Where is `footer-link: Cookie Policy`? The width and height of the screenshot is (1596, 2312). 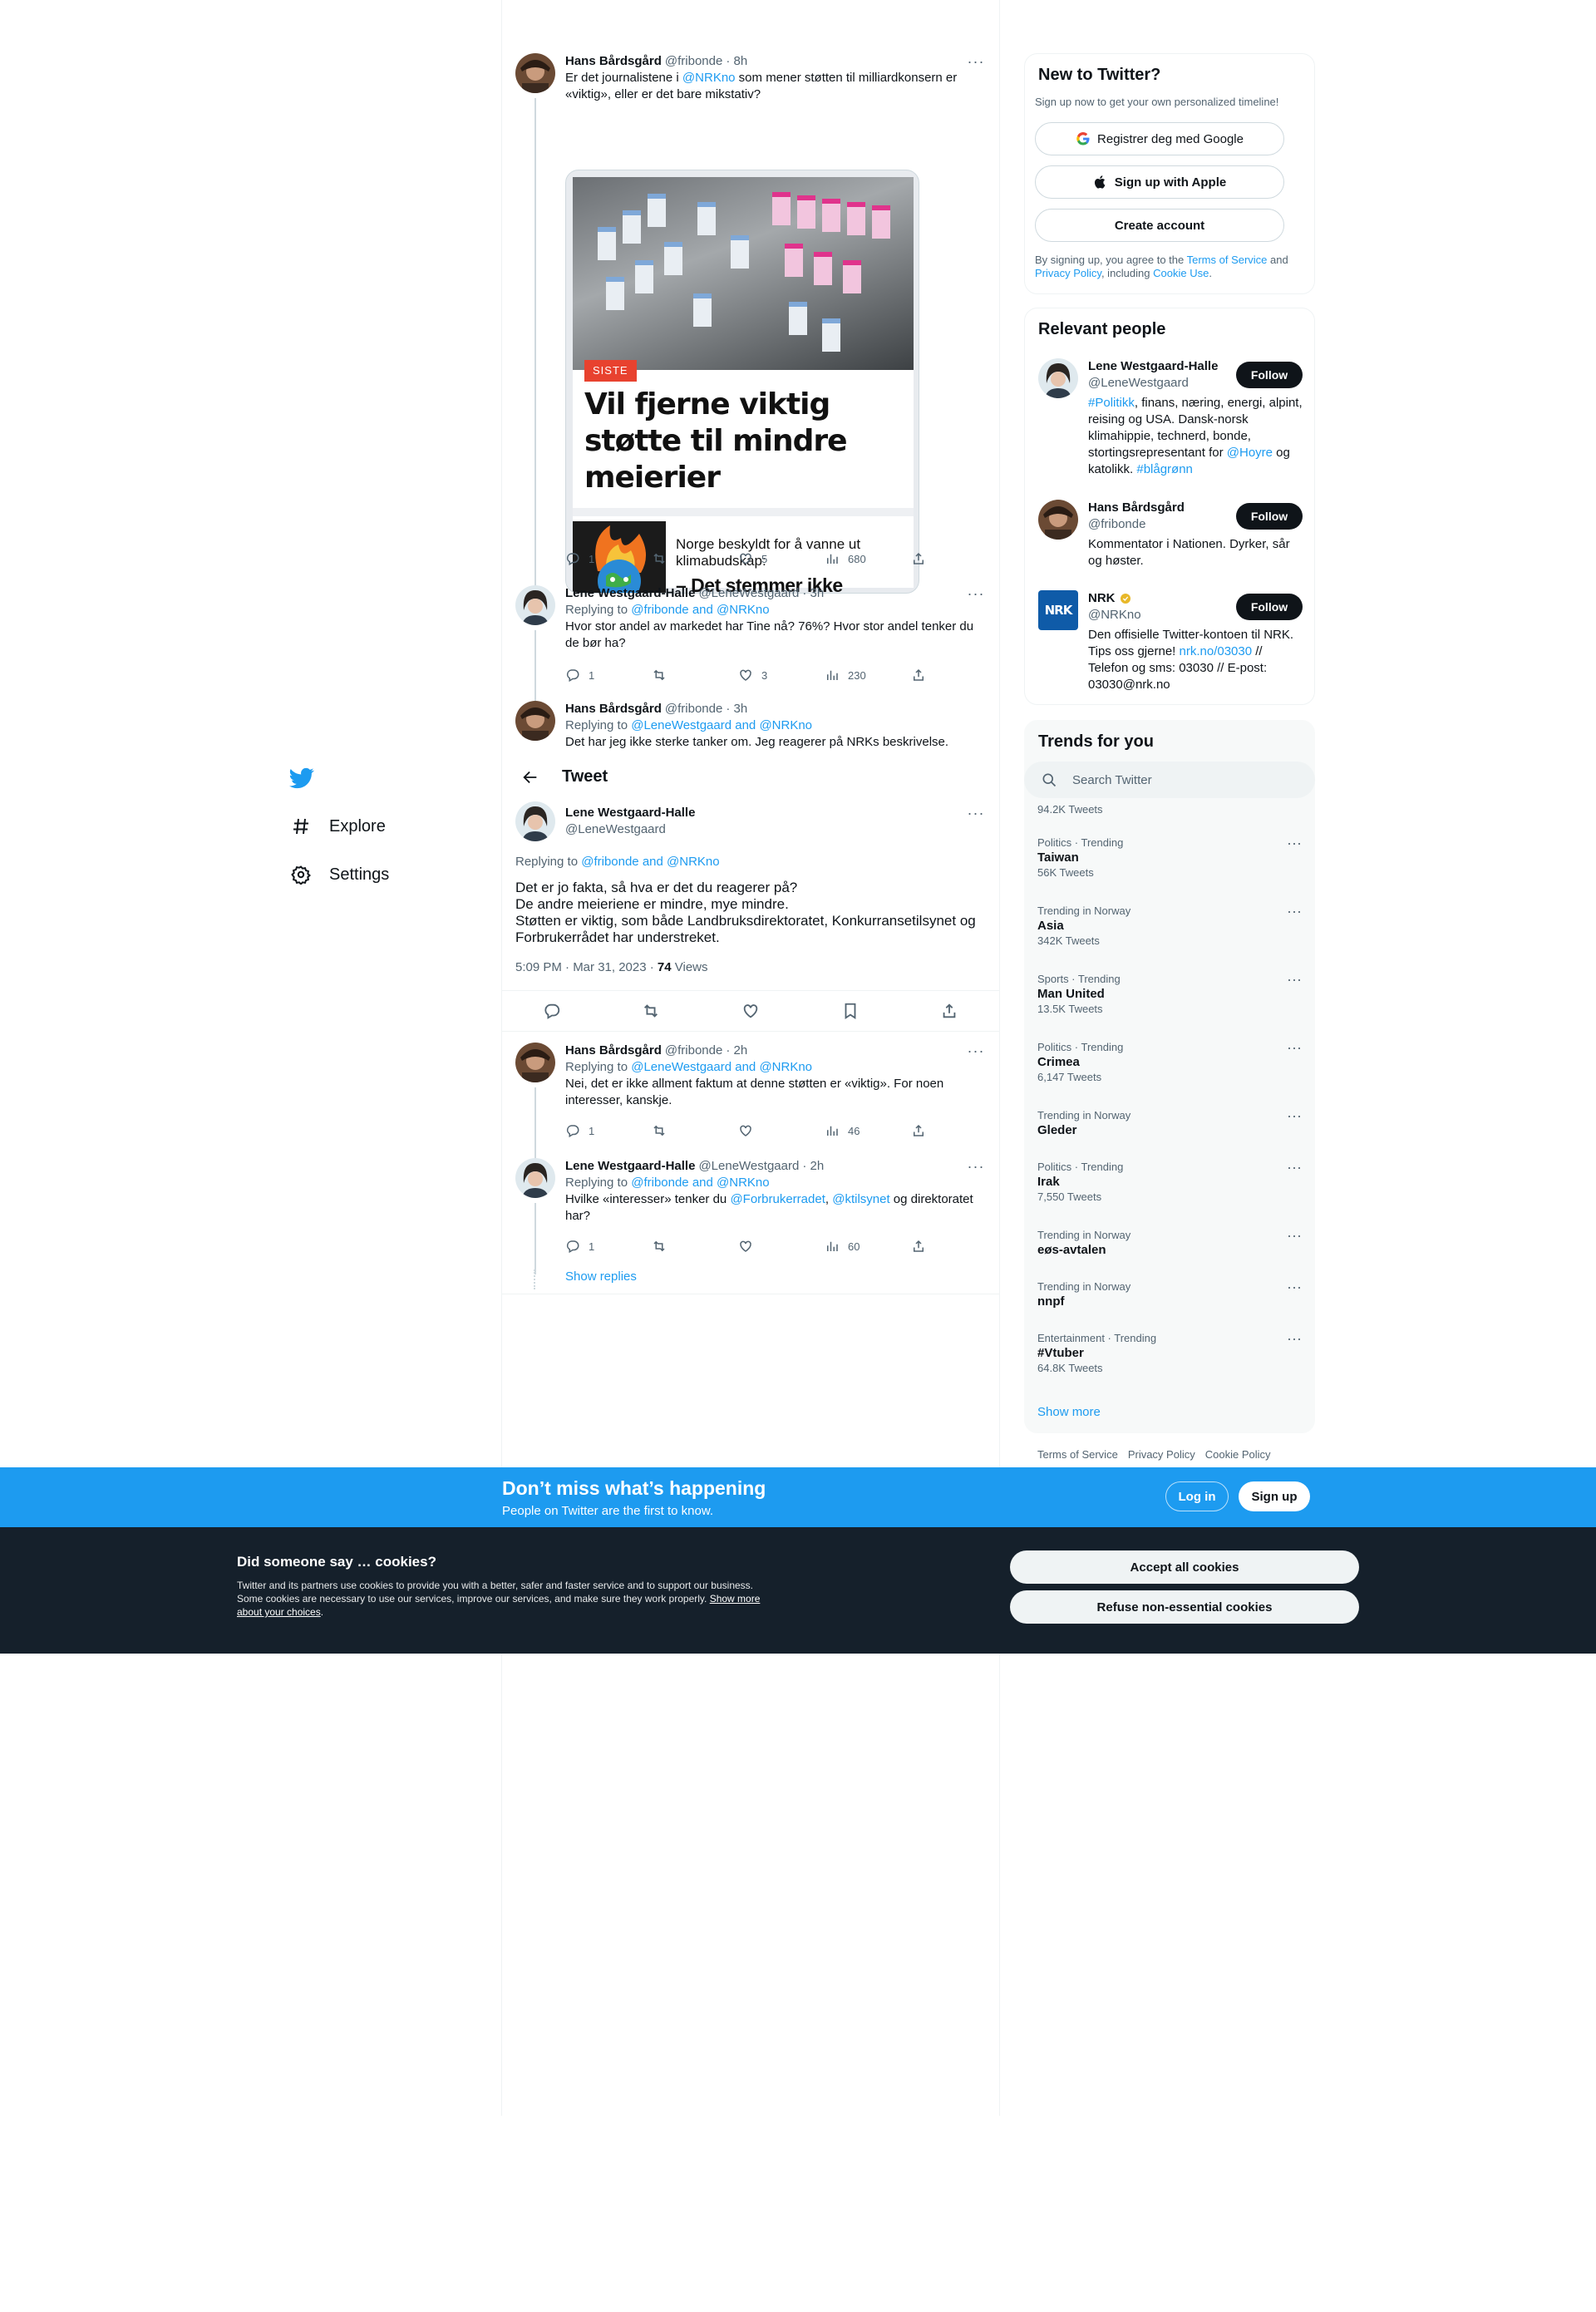 footer-link: Cookie Policy is located at coordinates (1238, 1454).